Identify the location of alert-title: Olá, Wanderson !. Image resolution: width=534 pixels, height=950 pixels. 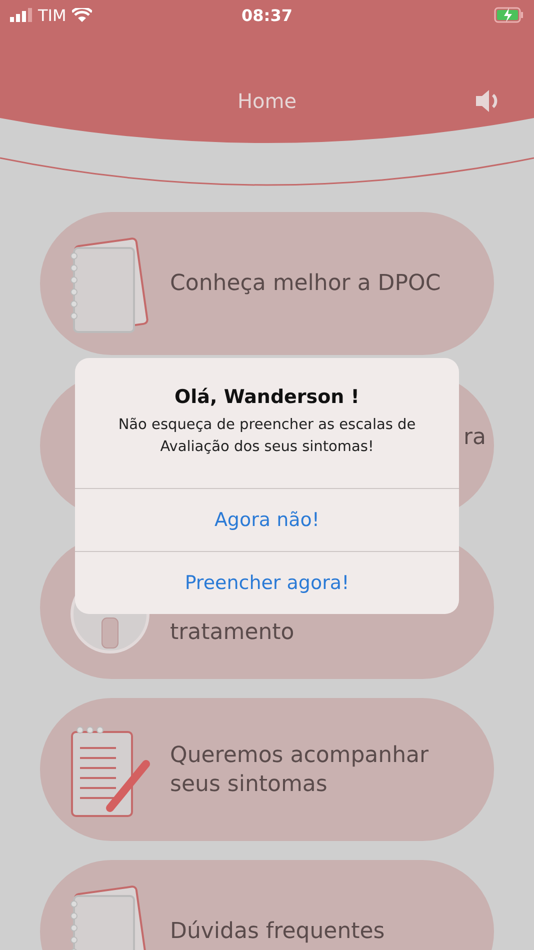
(267, 397).